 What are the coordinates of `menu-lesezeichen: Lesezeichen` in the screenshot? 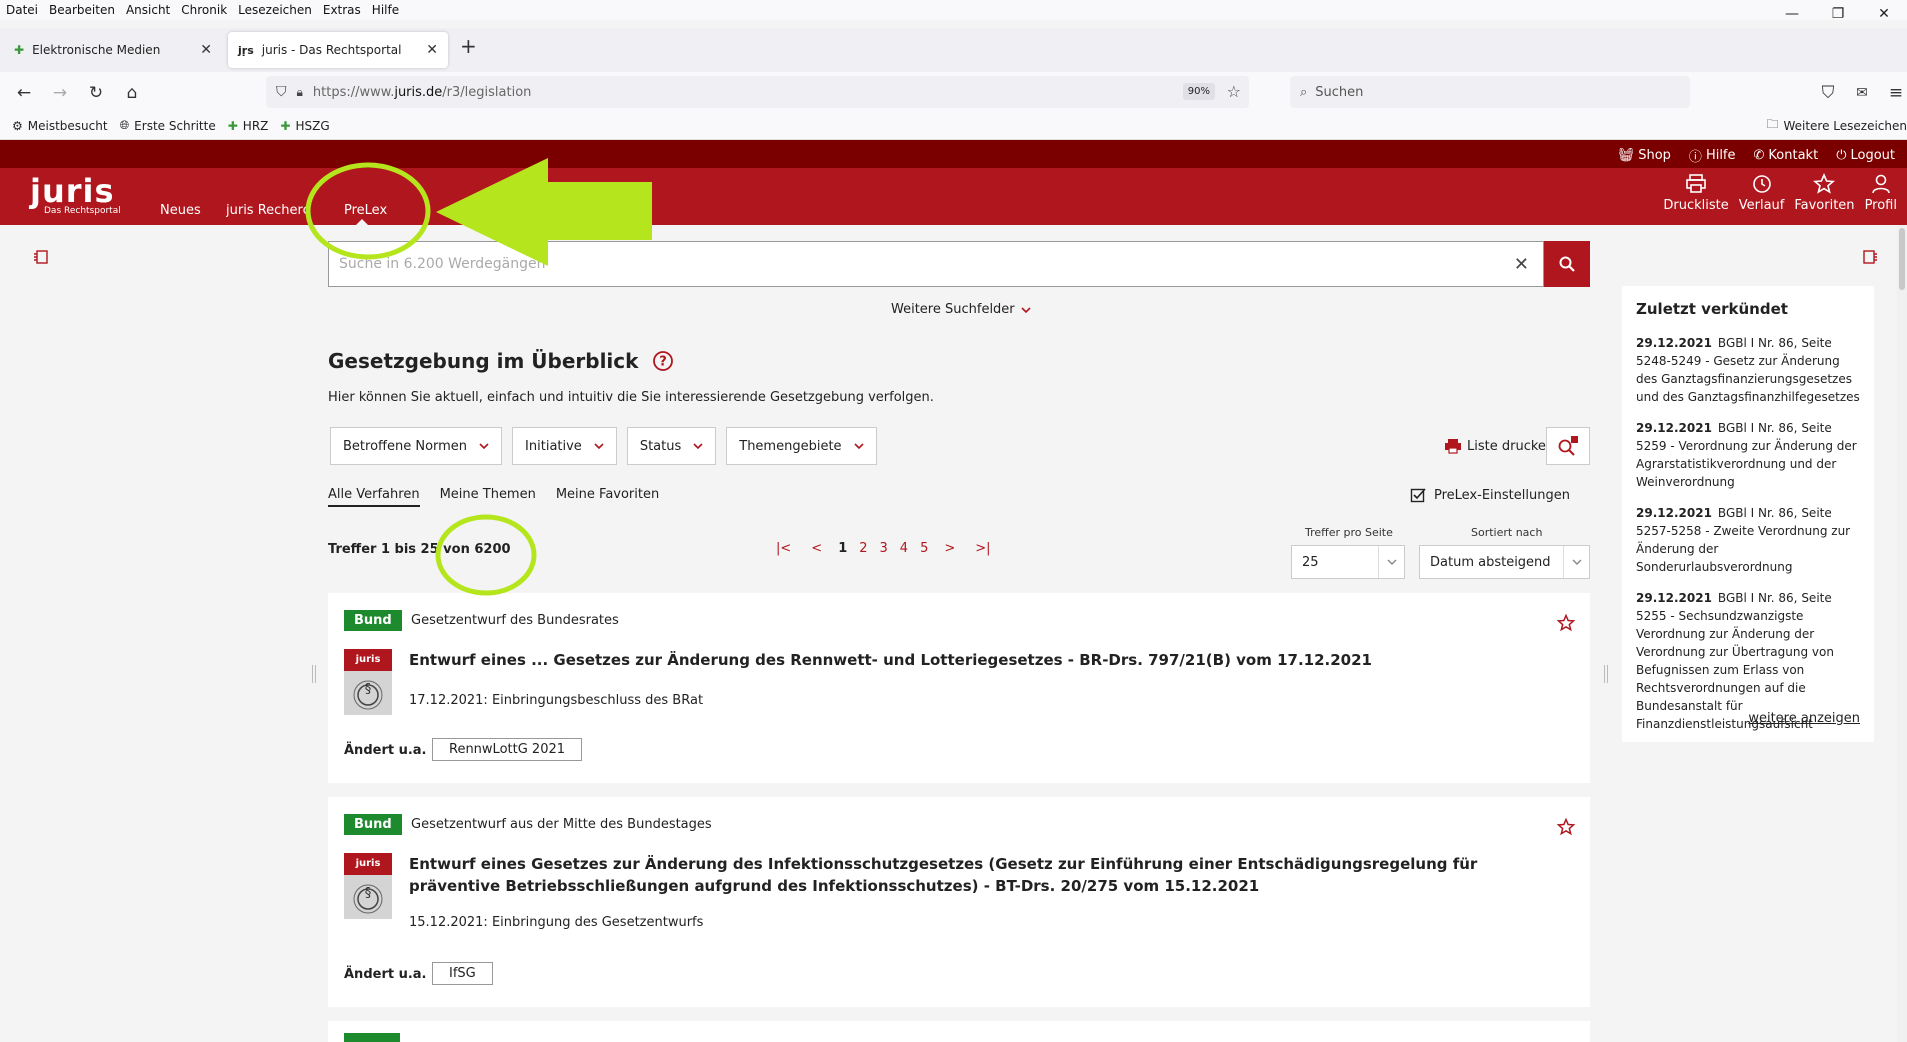 It's located at (275, 10).